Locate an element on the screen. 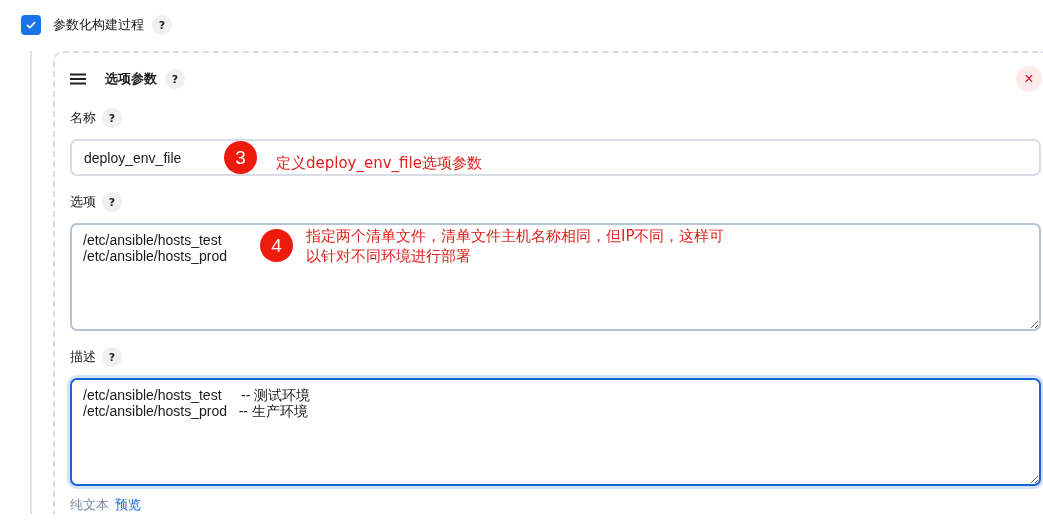 This screenshot has height=526, width=1043. annotation-text: 指定两个清单文件，清单文件主机名称相同，但IP不同，这样可以针对不同环境进行部署 is located at coordinates (516, 246).